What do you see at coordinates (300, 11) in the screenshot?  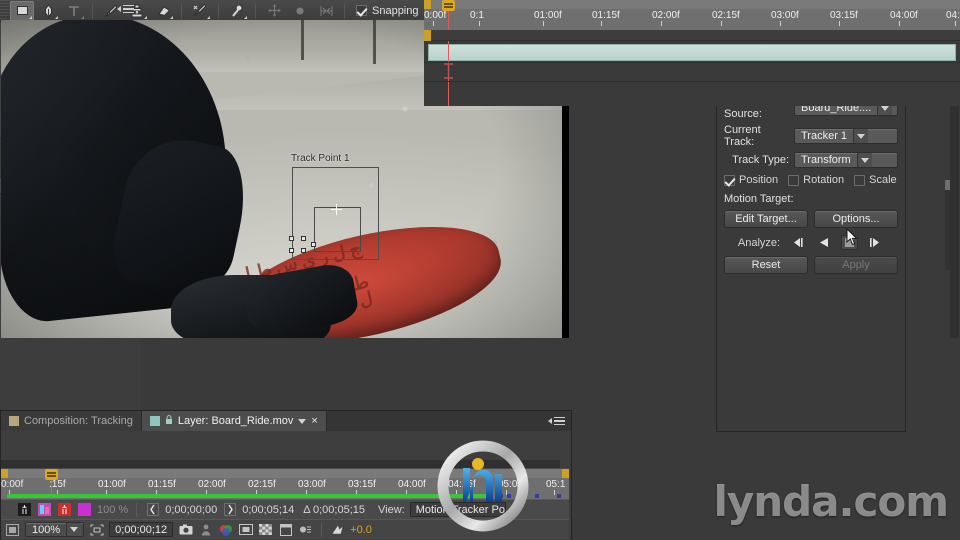 I see `anchor-point-icon` at bounding box center [300, 11].